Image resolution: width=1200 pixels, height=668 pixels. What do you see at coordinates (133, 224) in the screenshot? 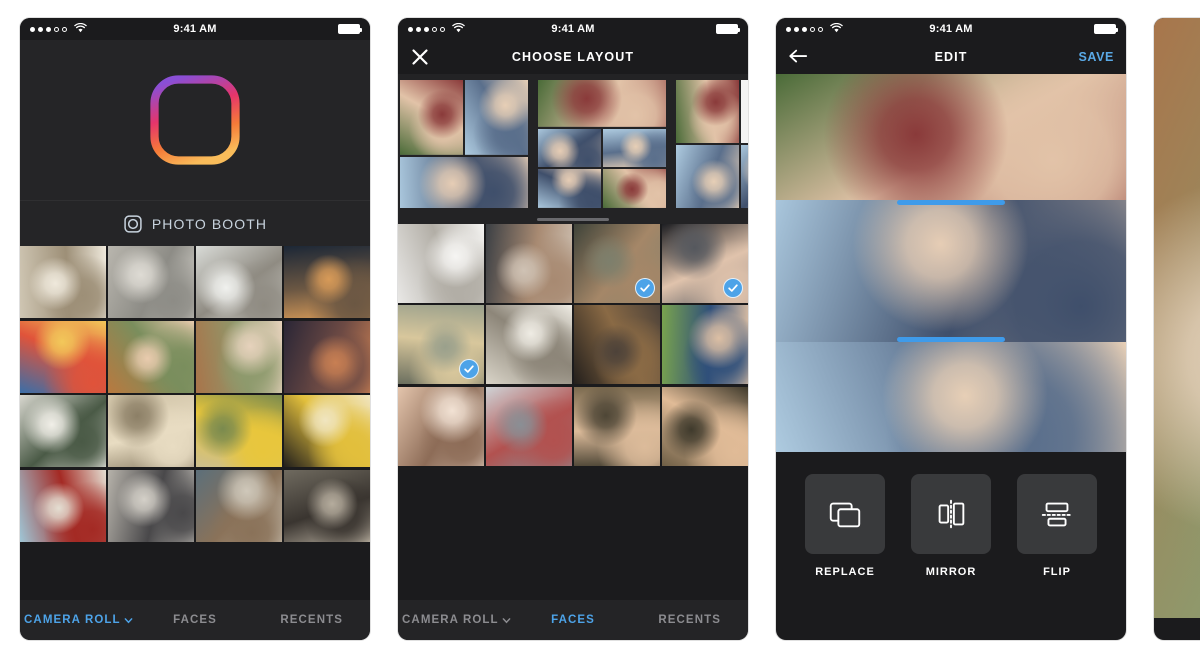
I see `camera-booth-icon` at bounding box center [133, 224].